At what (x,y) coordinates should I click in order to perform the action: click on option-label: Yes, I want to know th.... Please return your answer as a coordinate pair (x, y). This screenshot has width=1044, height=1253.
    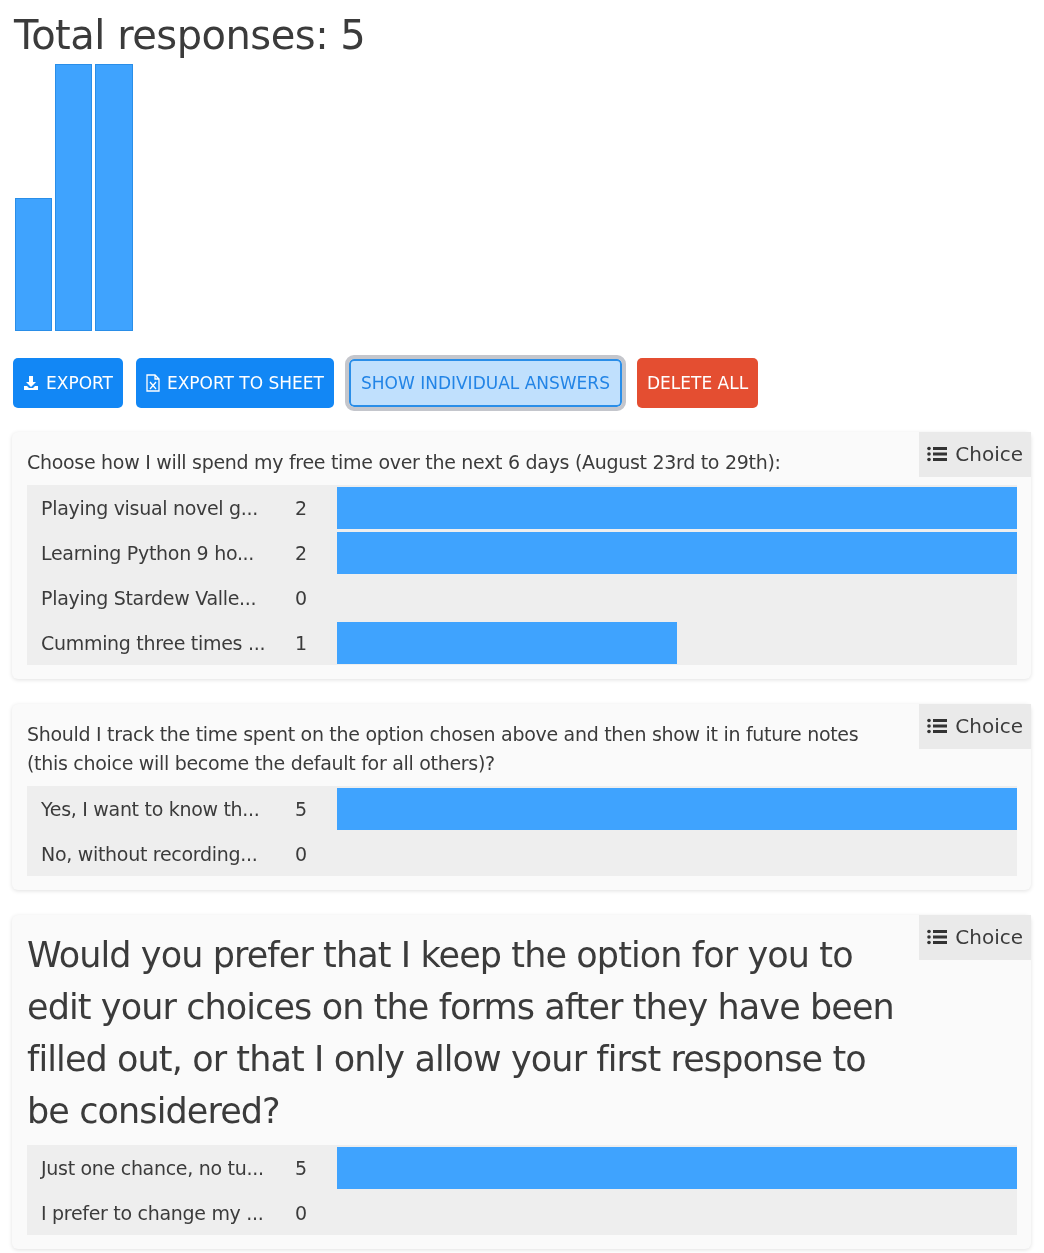
    Looking at the image, I should click on (150, 808).